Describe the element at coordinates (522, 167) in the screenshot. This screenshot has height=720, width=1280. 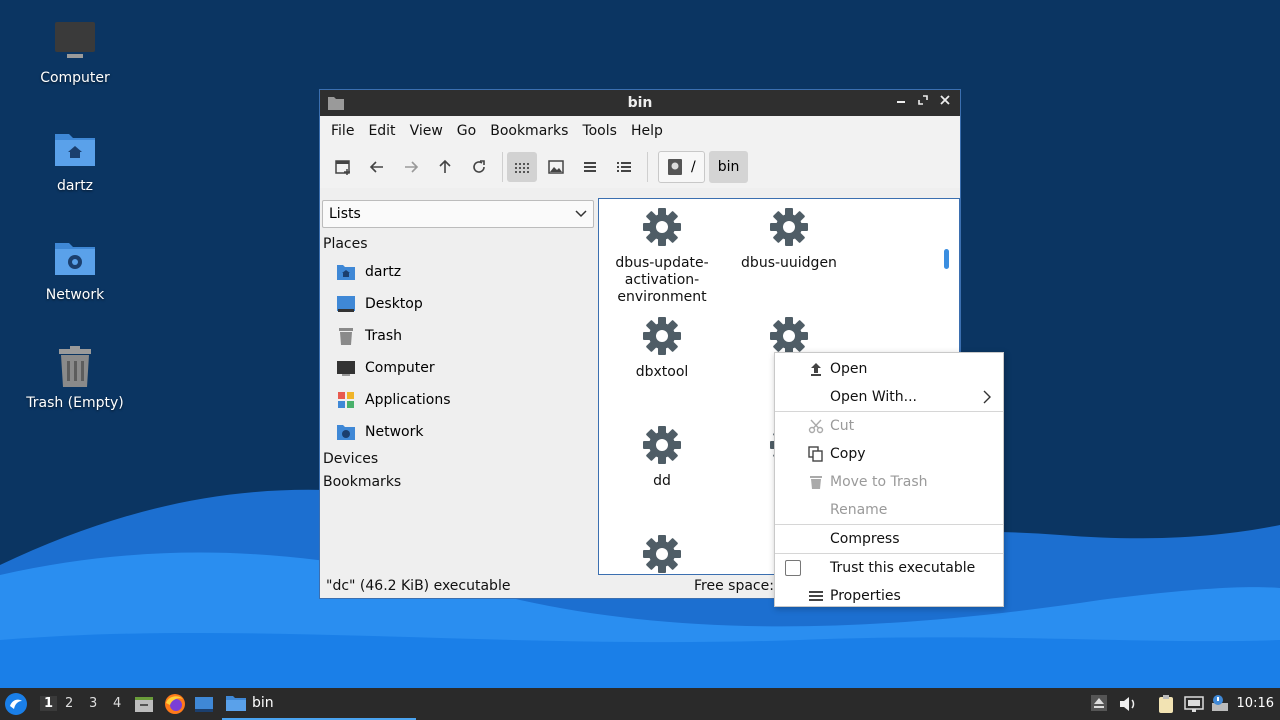
I see `icon-view-button` at that location.